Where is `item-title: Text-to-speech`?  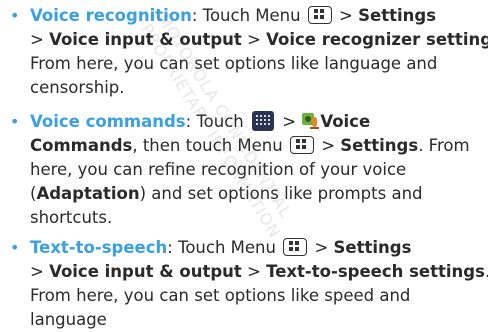 item-title: Text-to-speech is located at coordinates (99, 247).